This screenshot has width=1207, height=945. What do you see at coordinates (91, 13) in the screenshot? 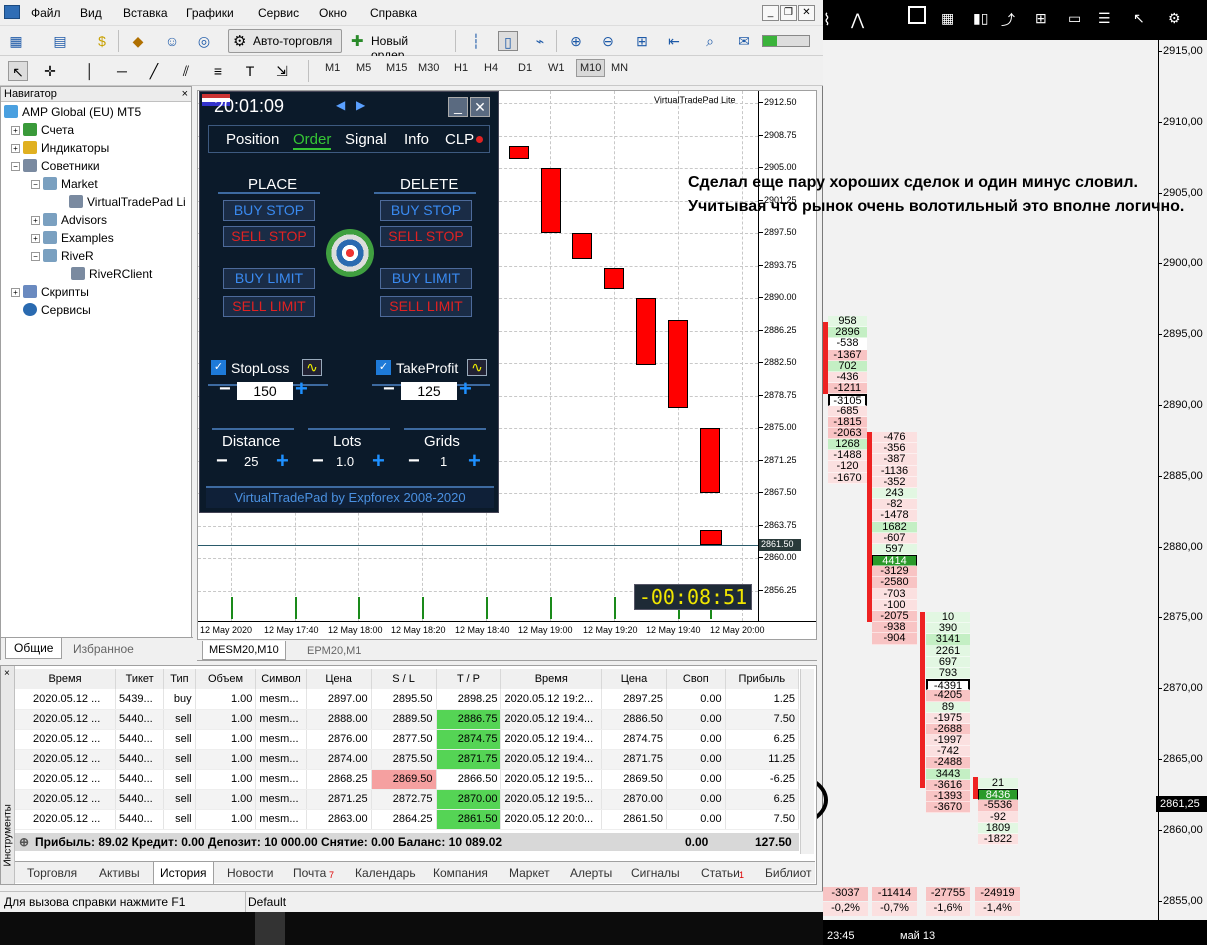
I see `menu-view: Вид` at bounding box center [91, 13].